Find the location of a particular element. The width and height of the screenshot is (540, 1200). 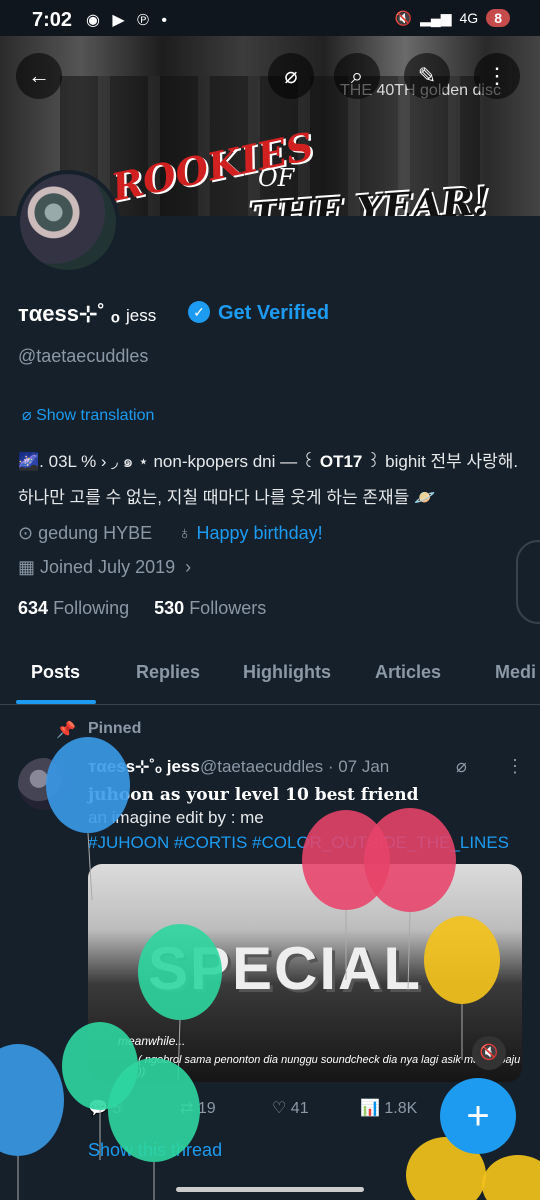

home-indicator is located at coordinates (270, 1189).